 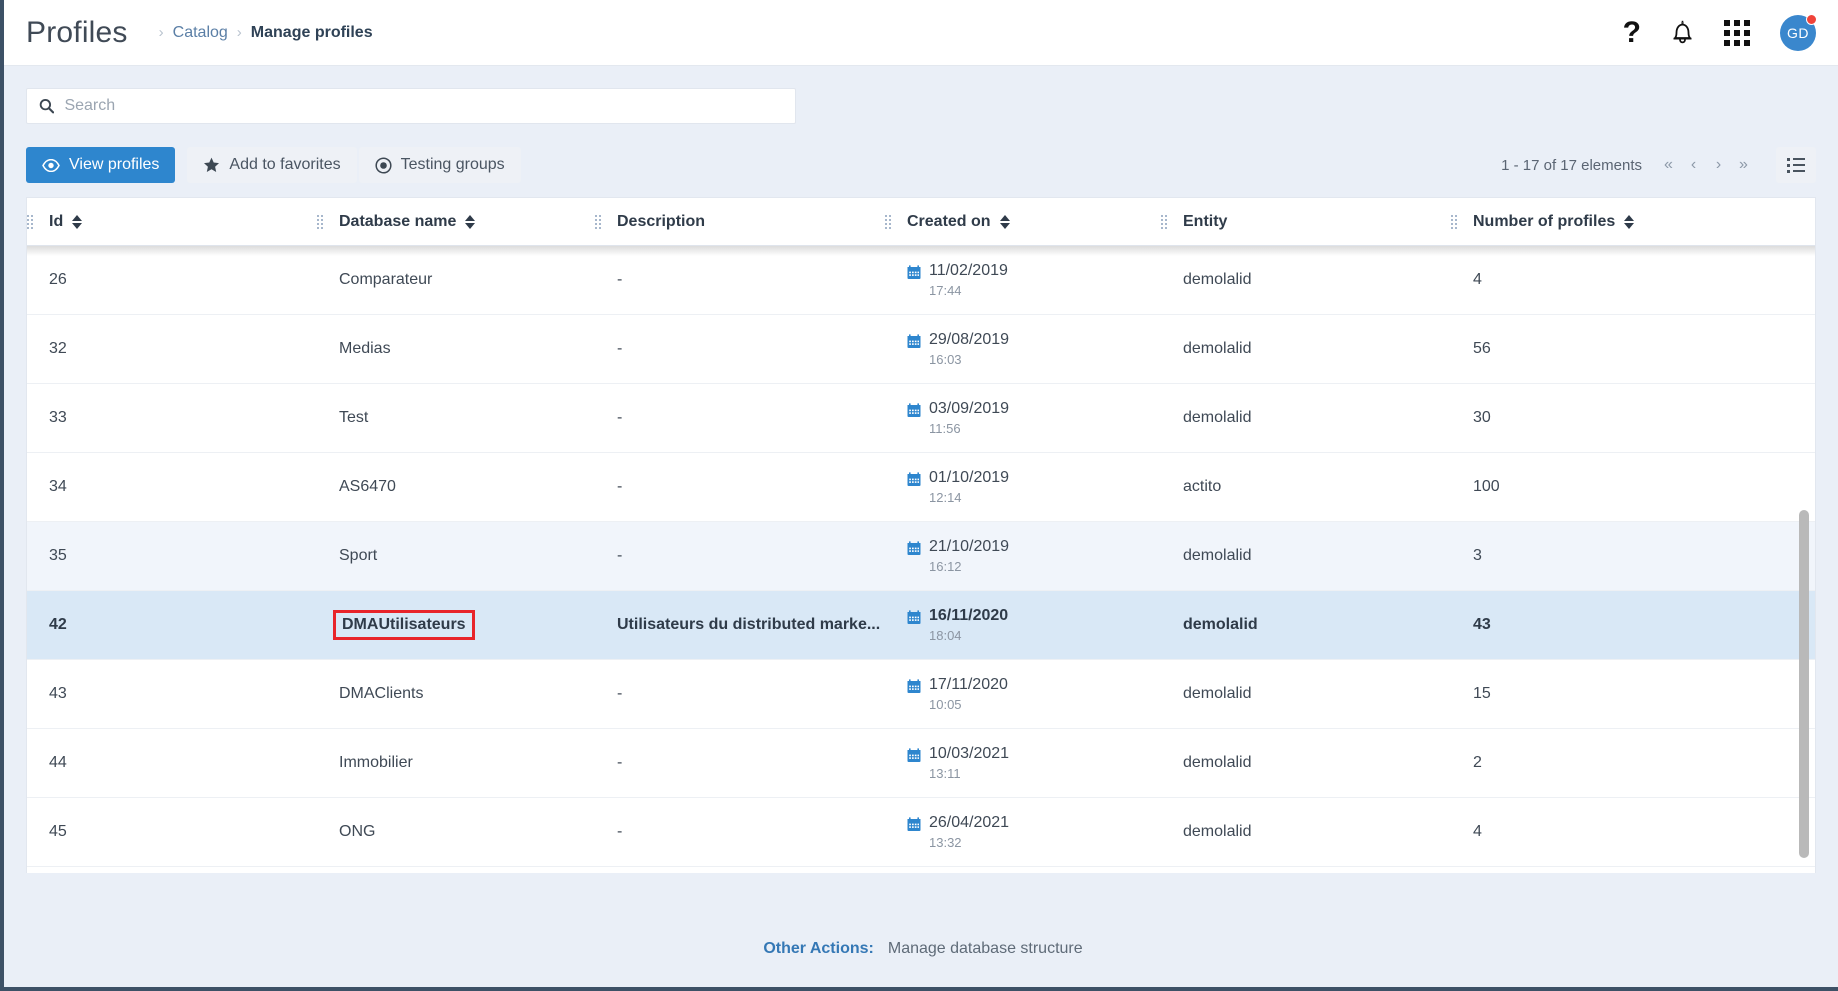 I want to click on view-profiles-button: View profiles, so click(x=101, y=165).